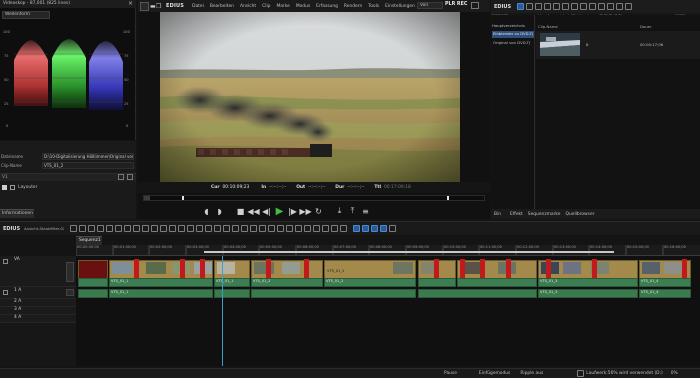  What do you see at coordinates (521, 6) in the screenshot?
I see `folder-view-icon` at bounding box center [521, 6].